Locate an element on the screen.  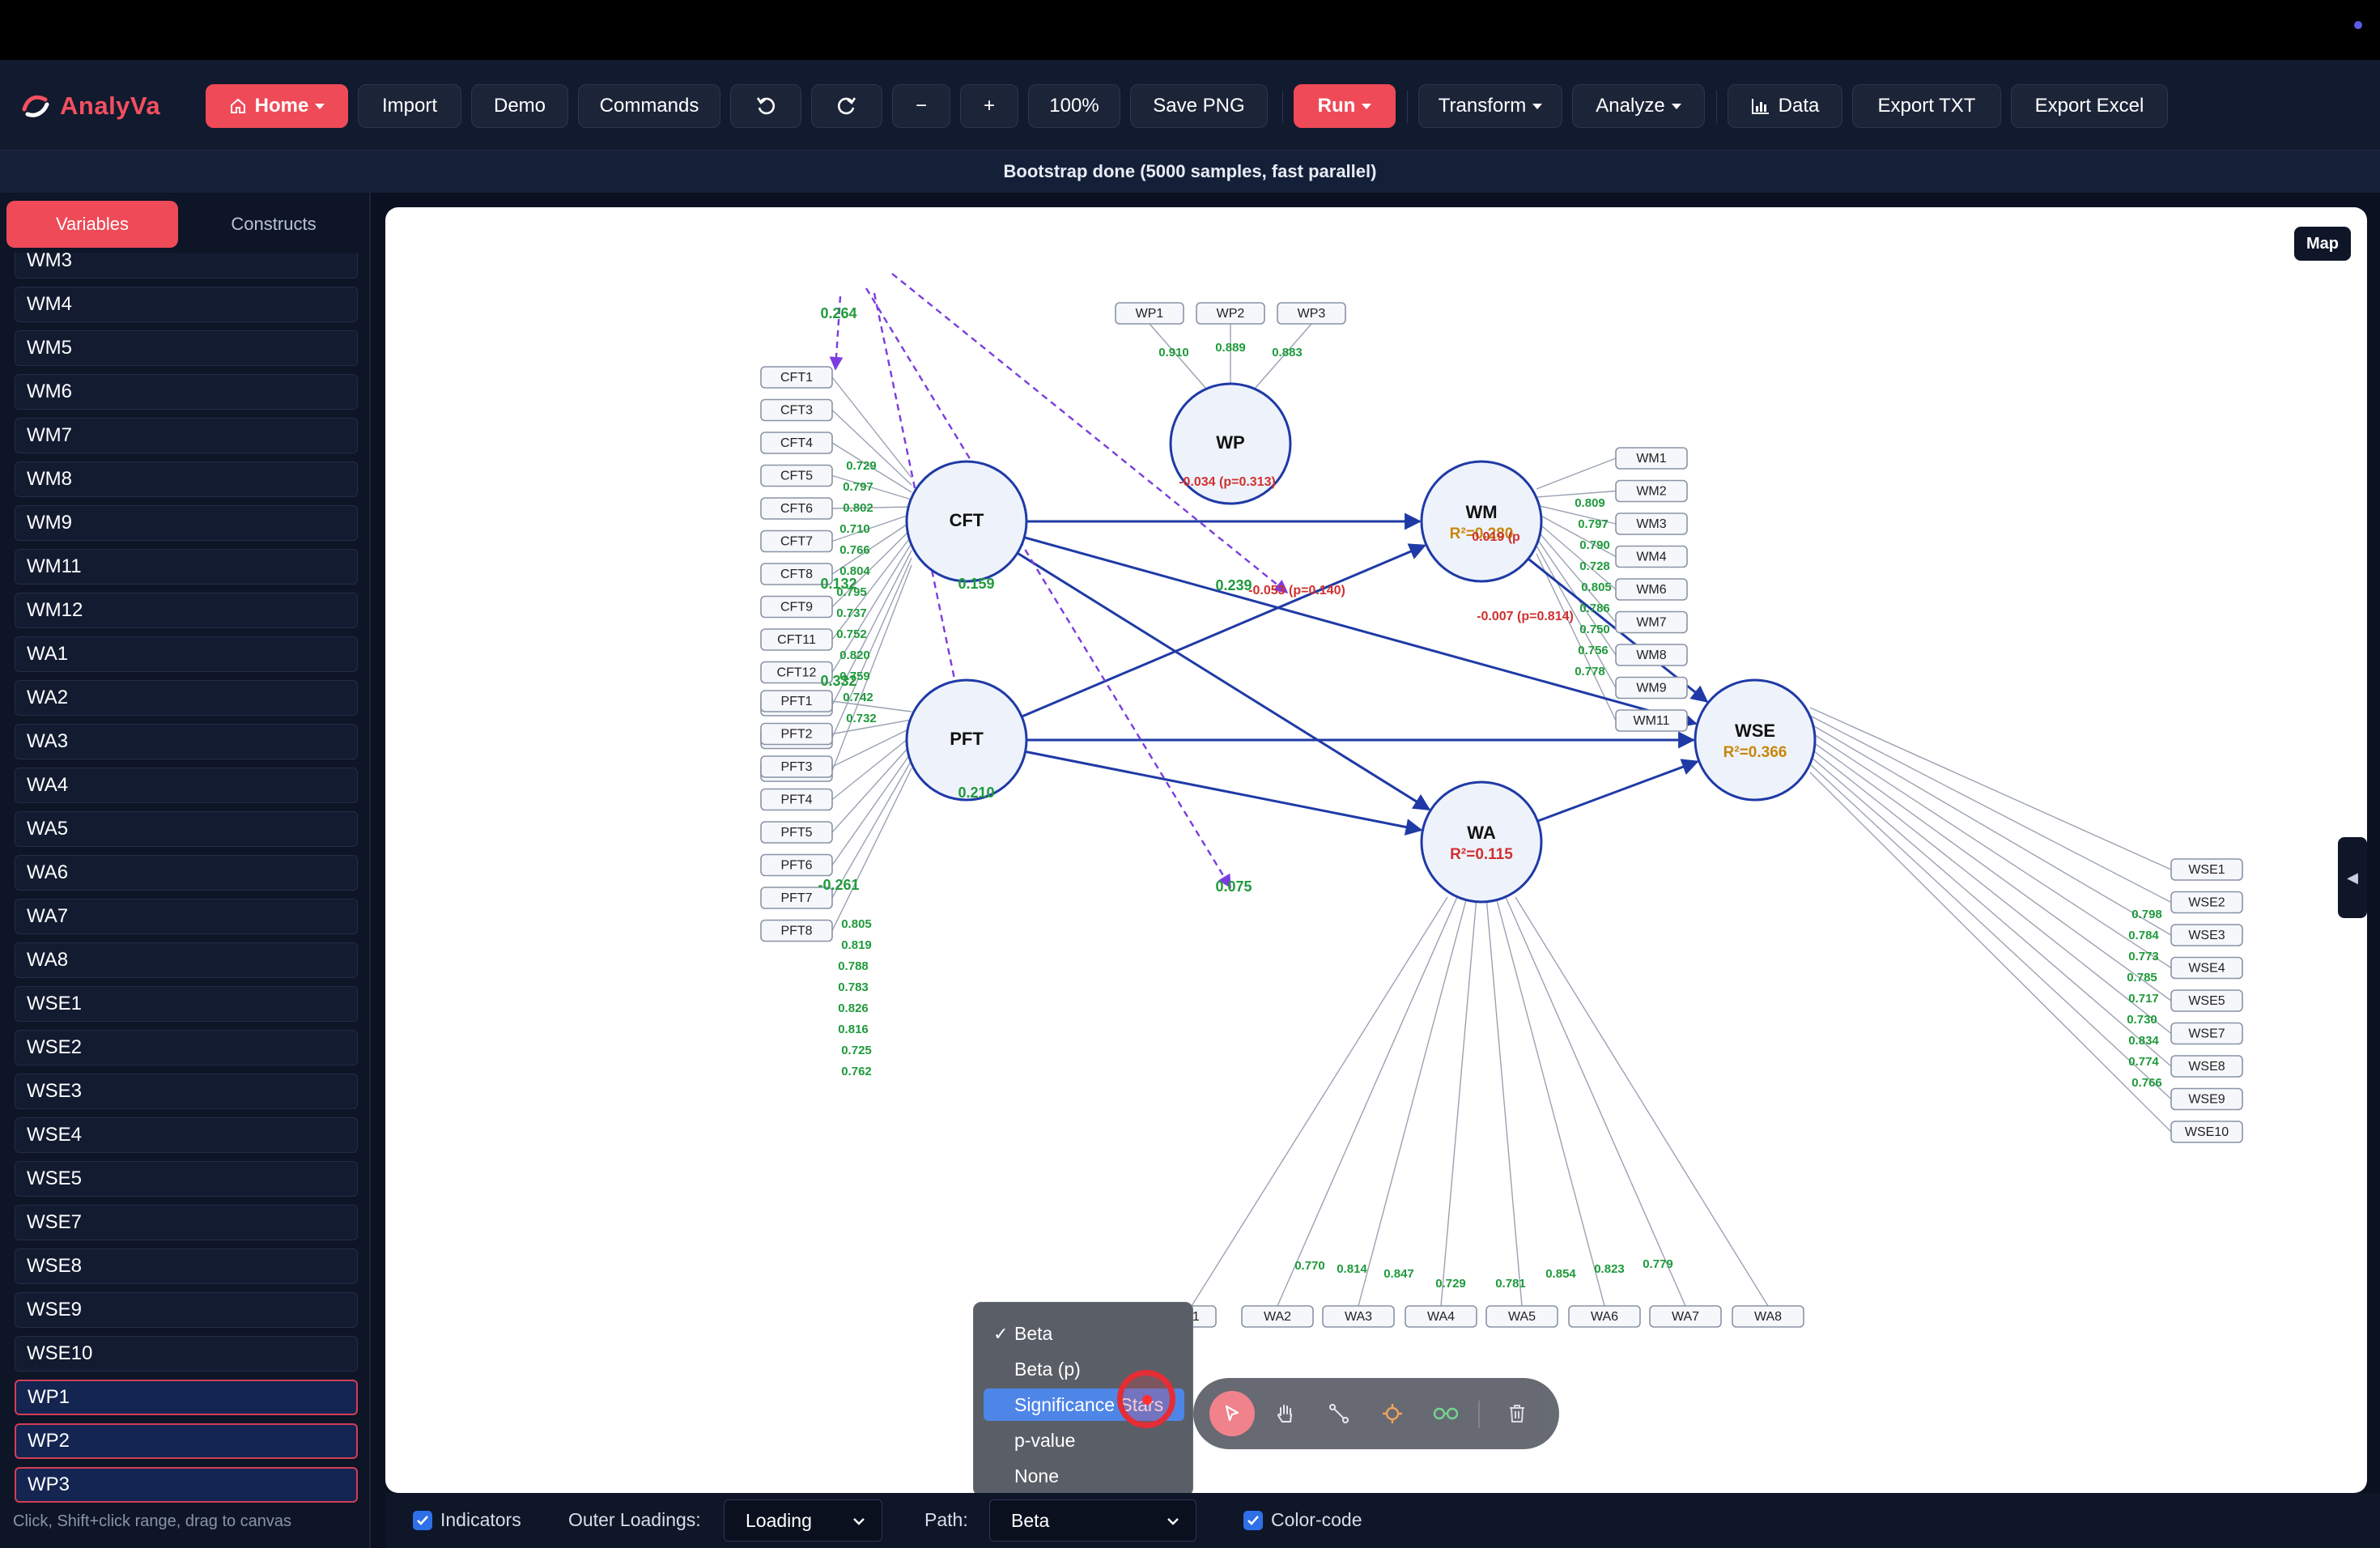
variable-item: WA4 is located at coordinates (187, 786).